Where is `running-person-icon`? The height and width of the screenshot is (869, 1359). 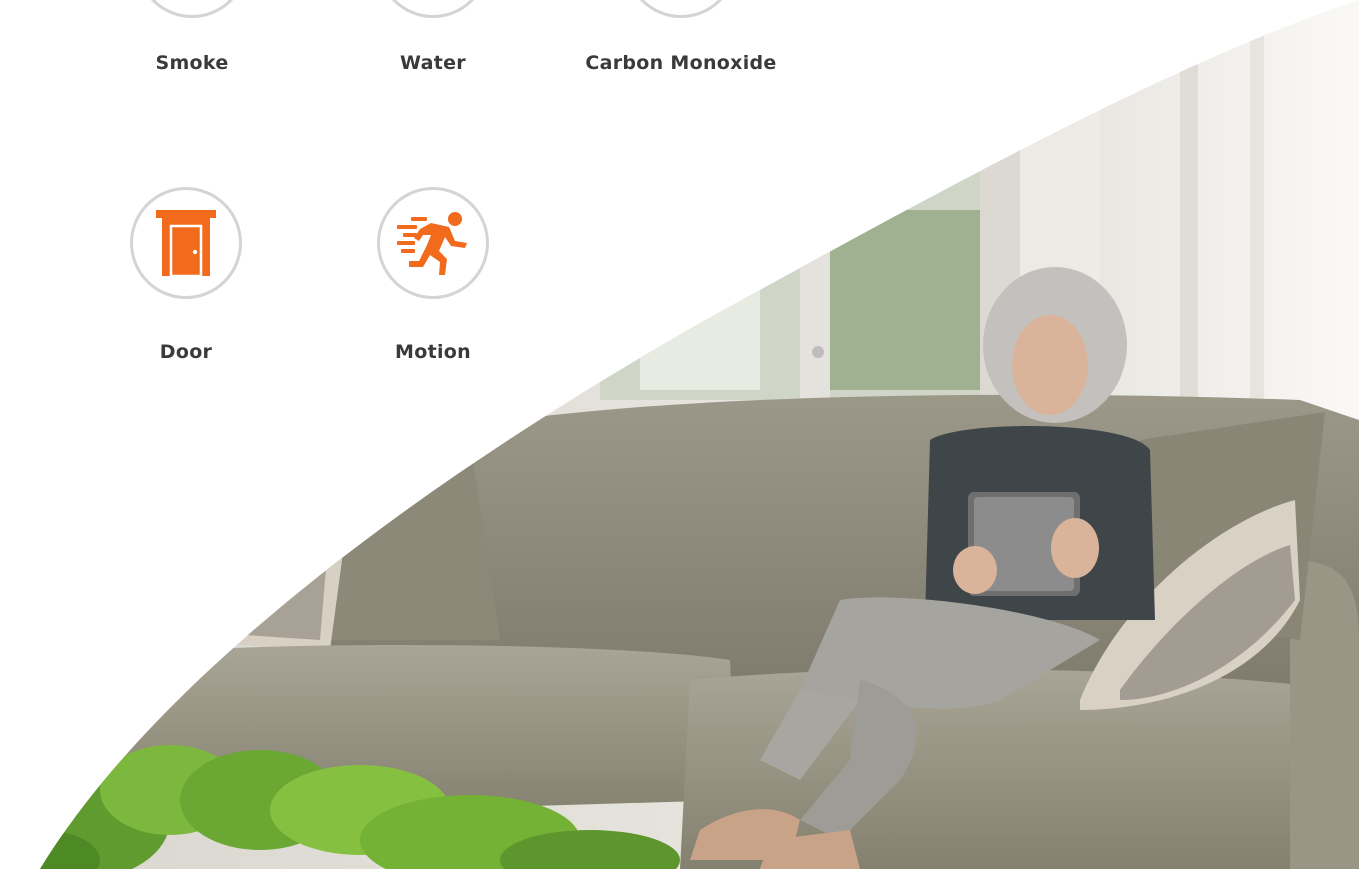 running-person-icon is located at coordinates (432, 243).